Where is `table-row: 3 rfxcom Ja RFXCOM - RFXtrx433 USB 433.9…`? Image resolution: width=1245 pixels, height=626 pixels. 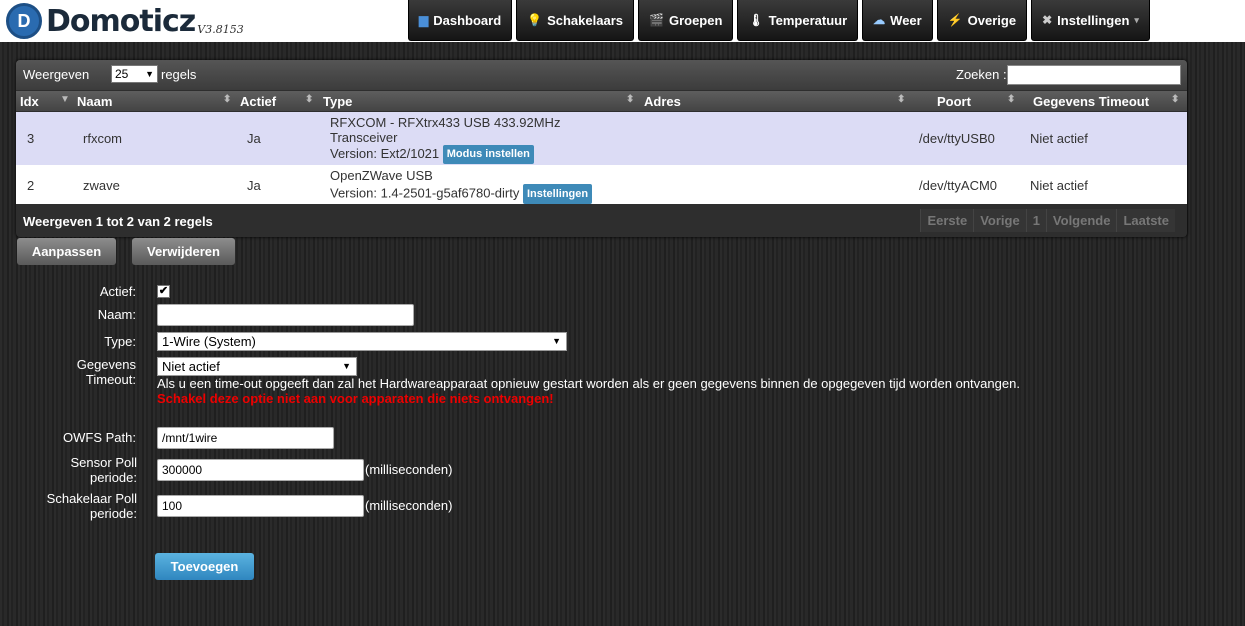
table-row: 3 rfxcom Ja RFXCOM - RFXtrx433 USB 433.9… is located at coordinates (601, 138).